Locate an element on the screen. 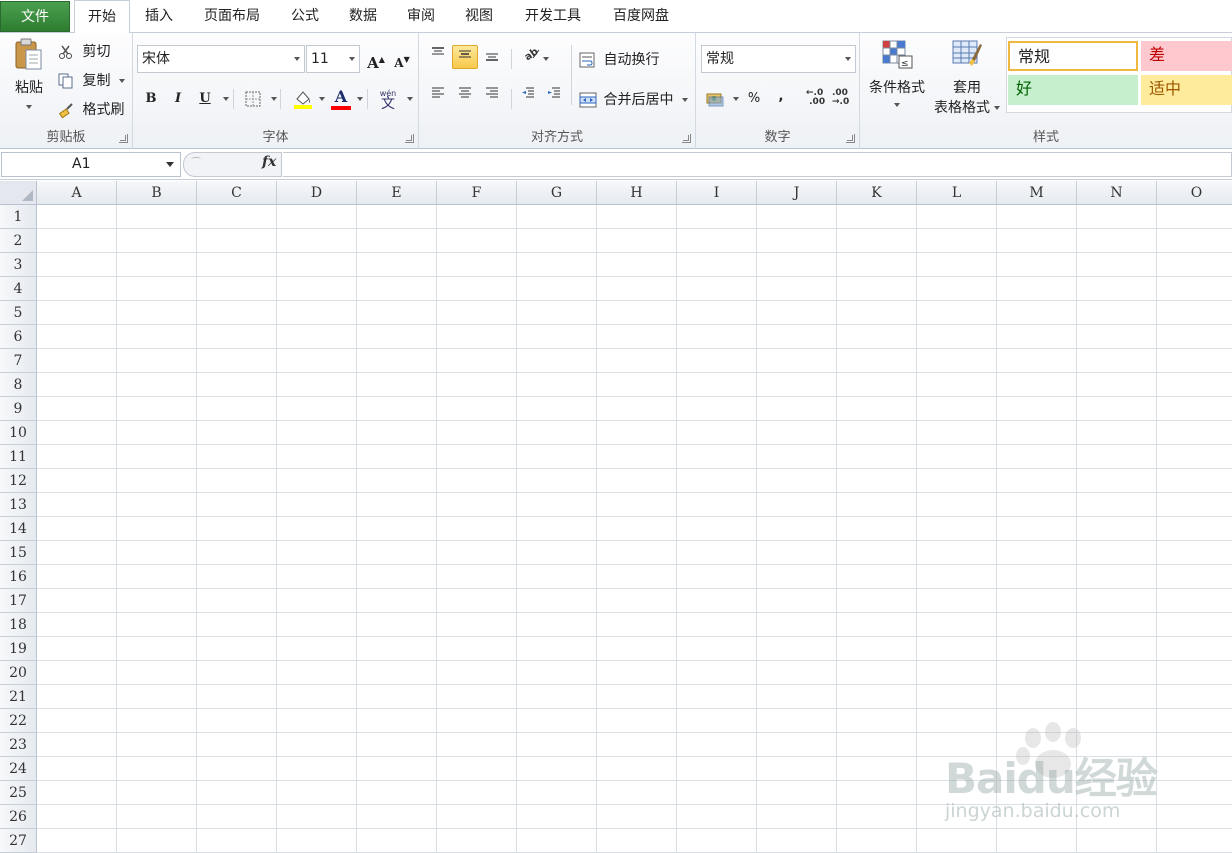 The height and width of the screenshot is (853, 1232). shrink-font-button: A▼ is located at coordinates (402, 59).